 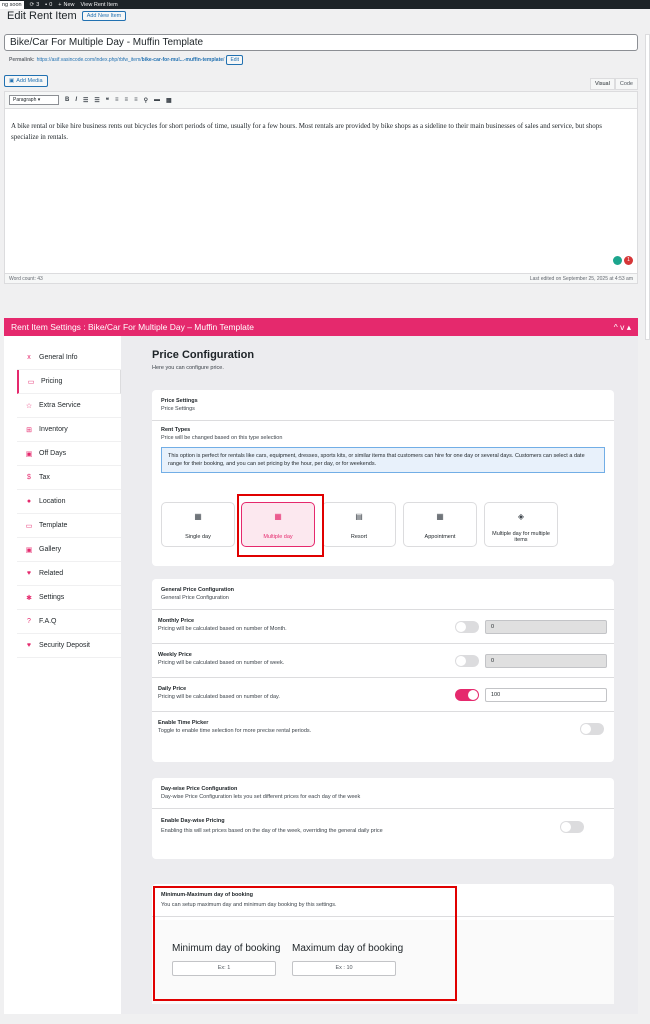 What do you see at coordinates (198, 516) in the screenshot?
I see `calendar-icon: ▦` at bounding box center [198, 516].